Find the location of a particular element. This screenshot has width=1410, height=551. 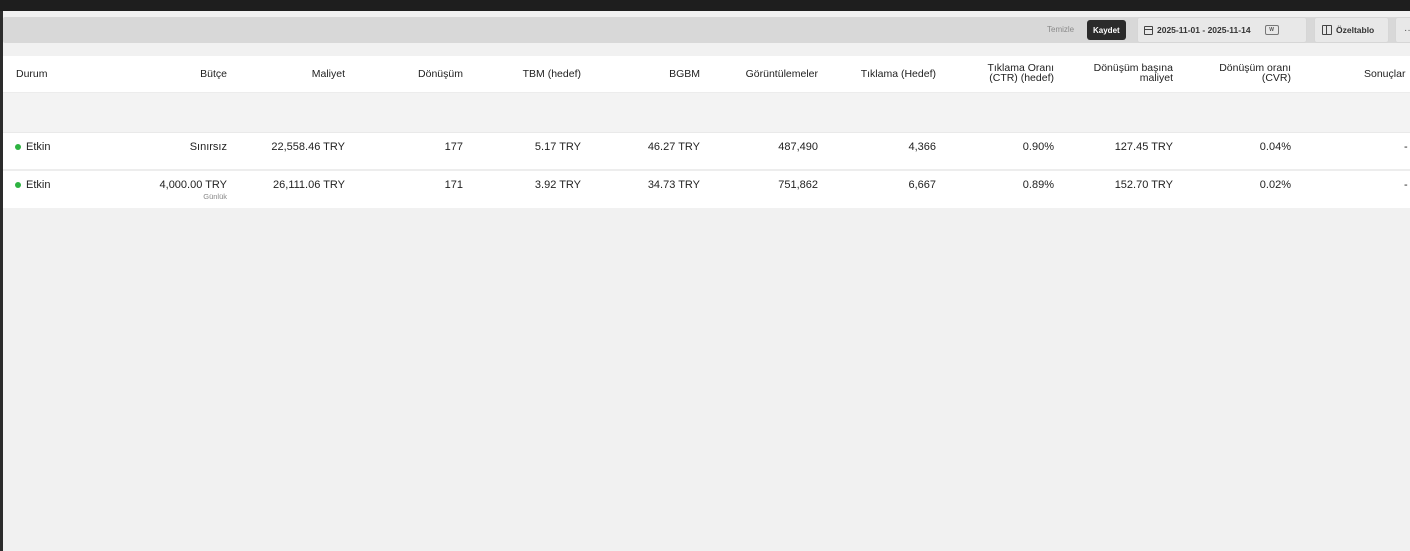

window-top-bar is located at coordinates (705, 5).